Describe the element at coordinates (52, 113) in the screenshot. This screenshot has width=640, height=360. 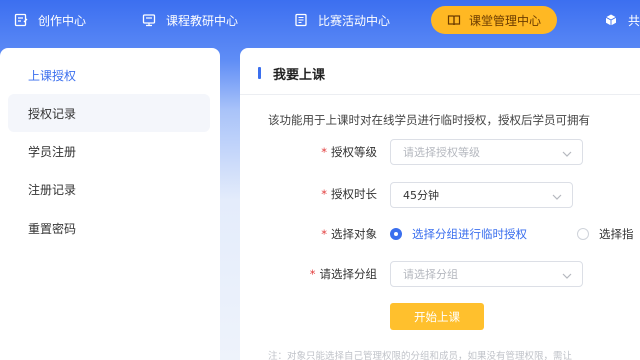
I see `sidebar-item-label: 授权记录` at that location.